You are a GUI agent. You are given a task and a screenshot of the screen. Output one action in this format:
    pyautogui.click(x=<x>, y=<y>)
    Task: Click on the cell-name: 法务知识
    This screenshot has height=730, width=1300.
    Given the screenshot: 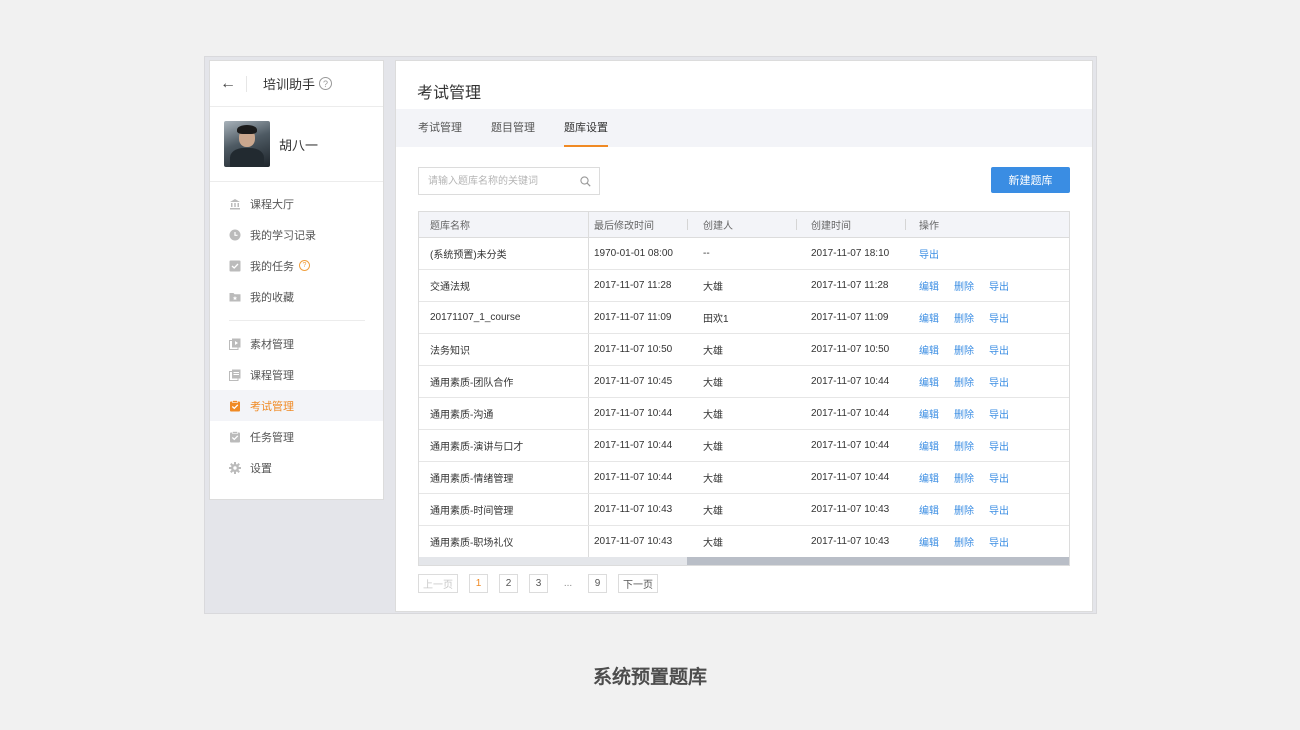 What is the action you would take?
    pyautogui.click(x=450, y=351)
    